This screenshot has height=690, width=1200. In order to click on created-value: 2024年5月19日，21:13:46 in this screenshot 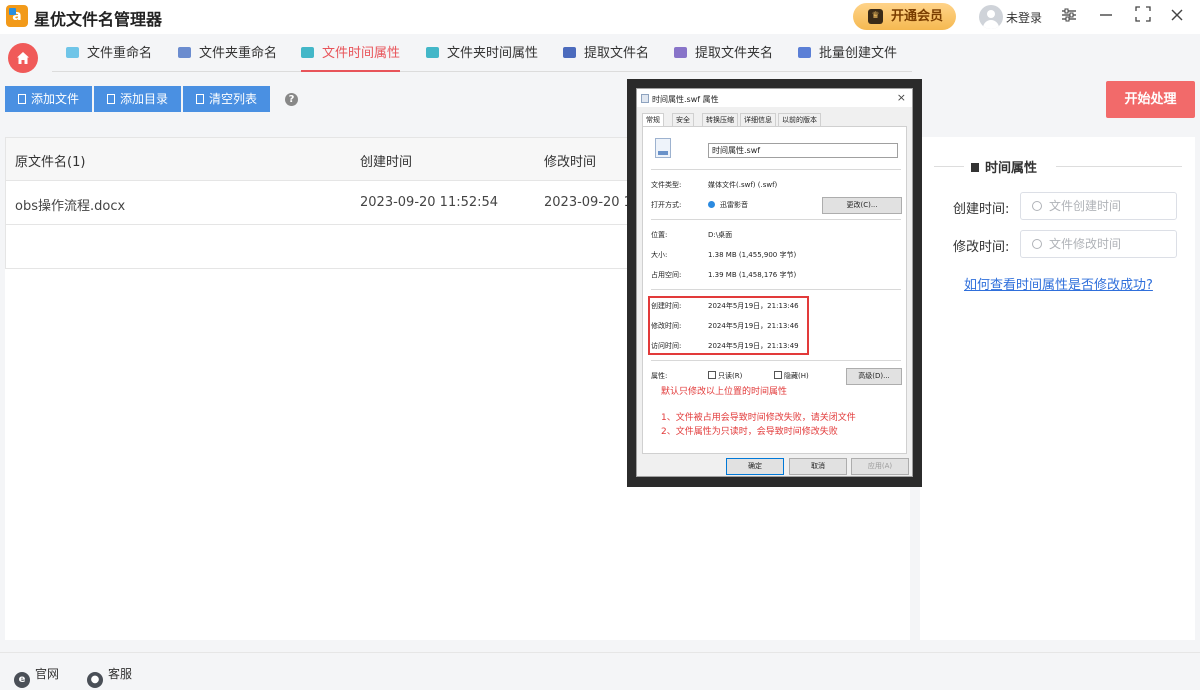, I will do `click(753, 306)`.